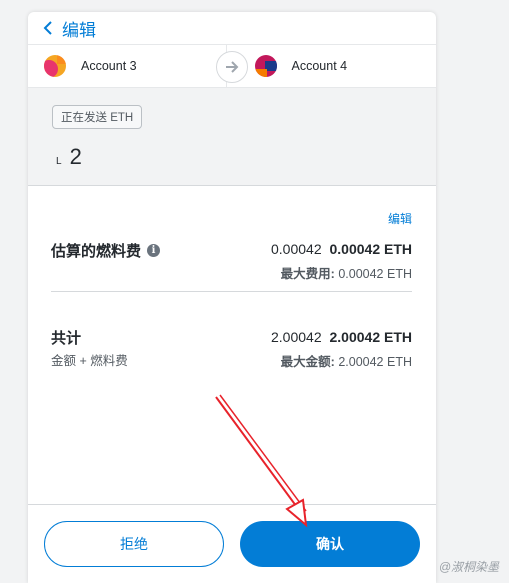 The width and height of the screenshot is (509, 583). I want to click on info-icon: i, so click(154, 250).